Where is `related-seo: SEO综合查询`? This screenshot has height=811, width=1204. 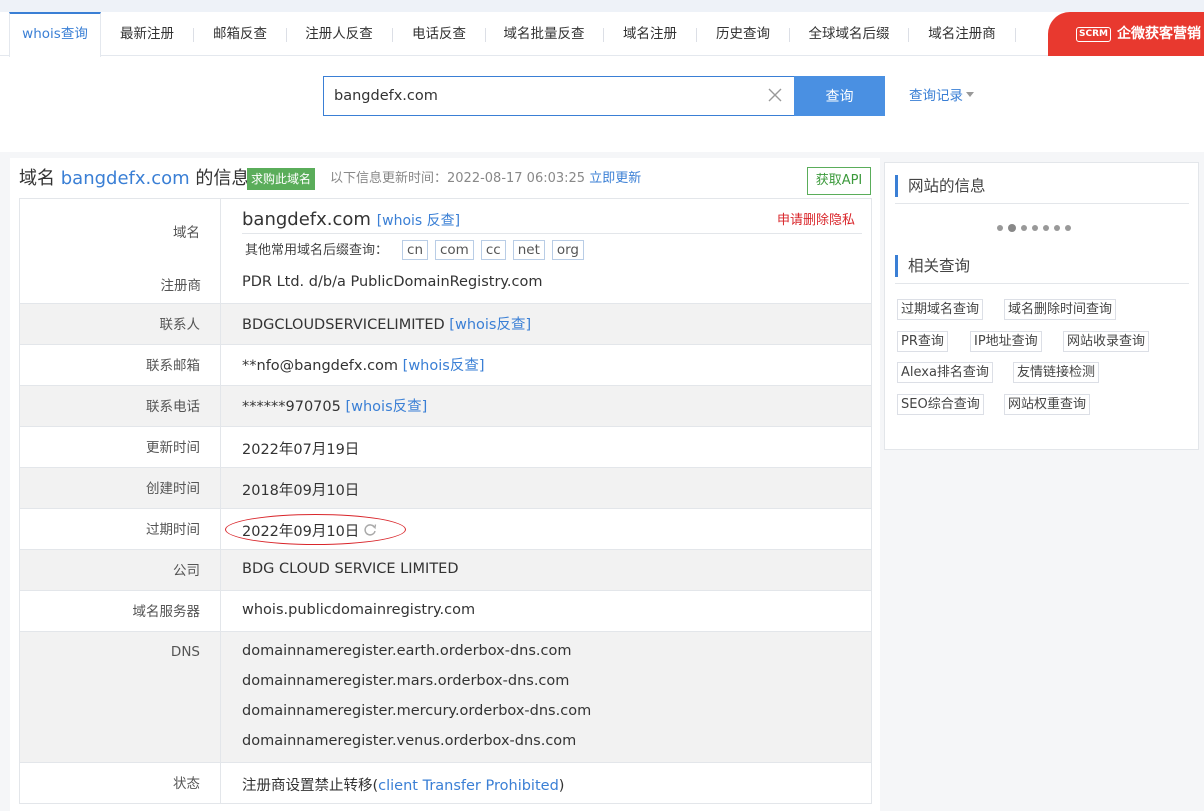
related-seo: SEO综合查询 is located at coordinates (940, 404).